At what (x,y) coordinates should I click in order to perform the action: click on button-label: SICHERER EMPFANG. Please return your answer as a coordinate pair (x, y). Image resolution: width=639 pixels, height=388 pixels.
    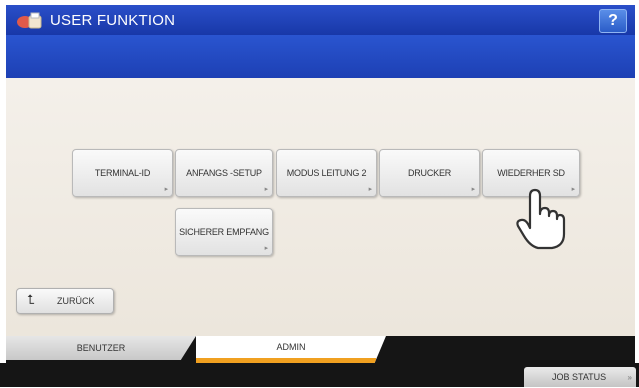
    Looking at the image, I should click on (224, 232).